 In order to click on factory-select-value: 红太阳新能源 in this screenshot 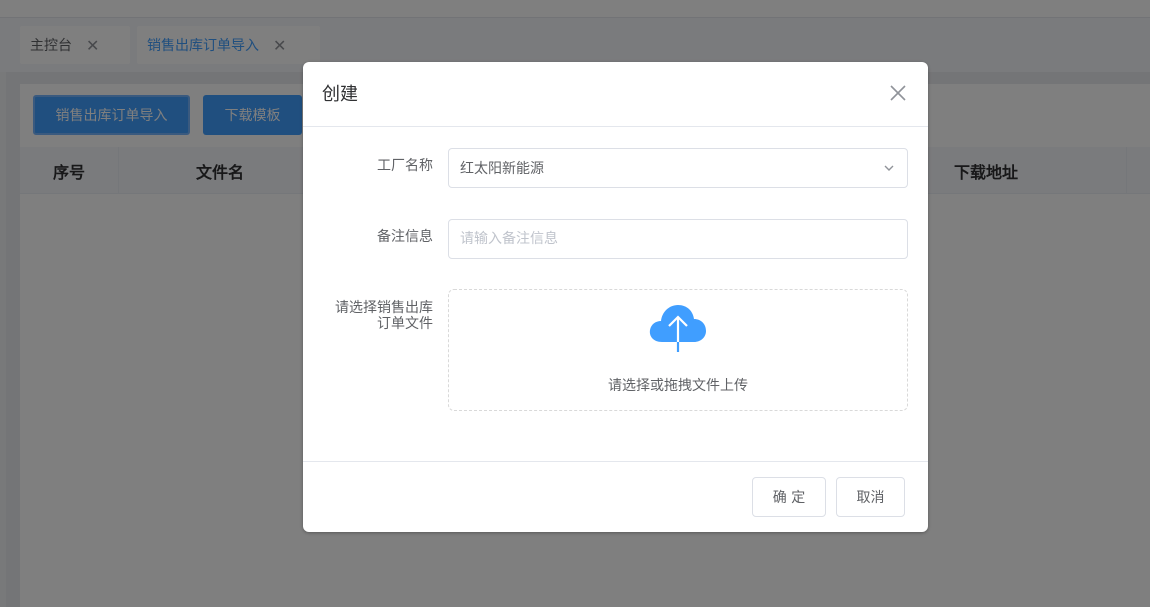, I will do `click(502, 169)`.